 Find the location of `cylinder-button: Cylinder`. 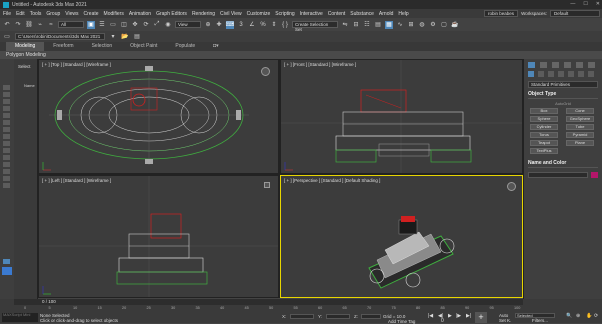

cylinder-button: Cylinder is located at coordinates (544, 127).